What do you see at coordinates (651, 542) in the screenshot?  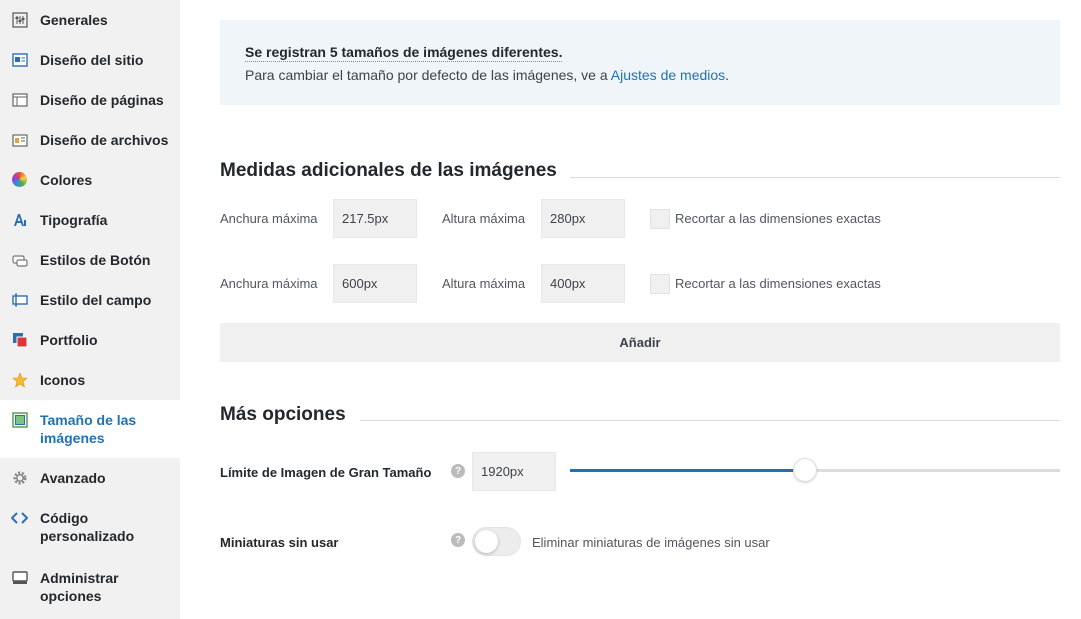 I see `delete-unused-thumbnails-label: Eliminar miniaturas de imágenes sin usar` at bounding box center [651, 542].